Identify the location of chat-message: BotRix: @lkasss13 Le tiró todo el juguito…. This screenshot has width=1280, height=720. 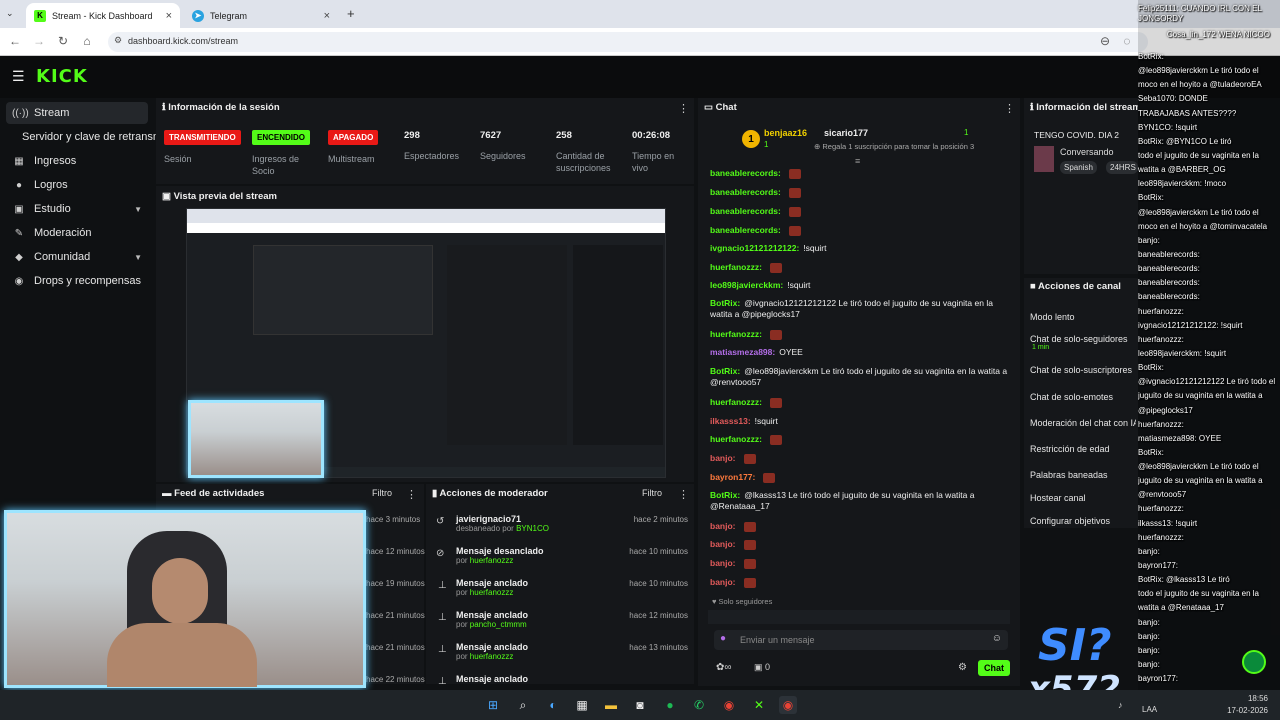
(860, 501).